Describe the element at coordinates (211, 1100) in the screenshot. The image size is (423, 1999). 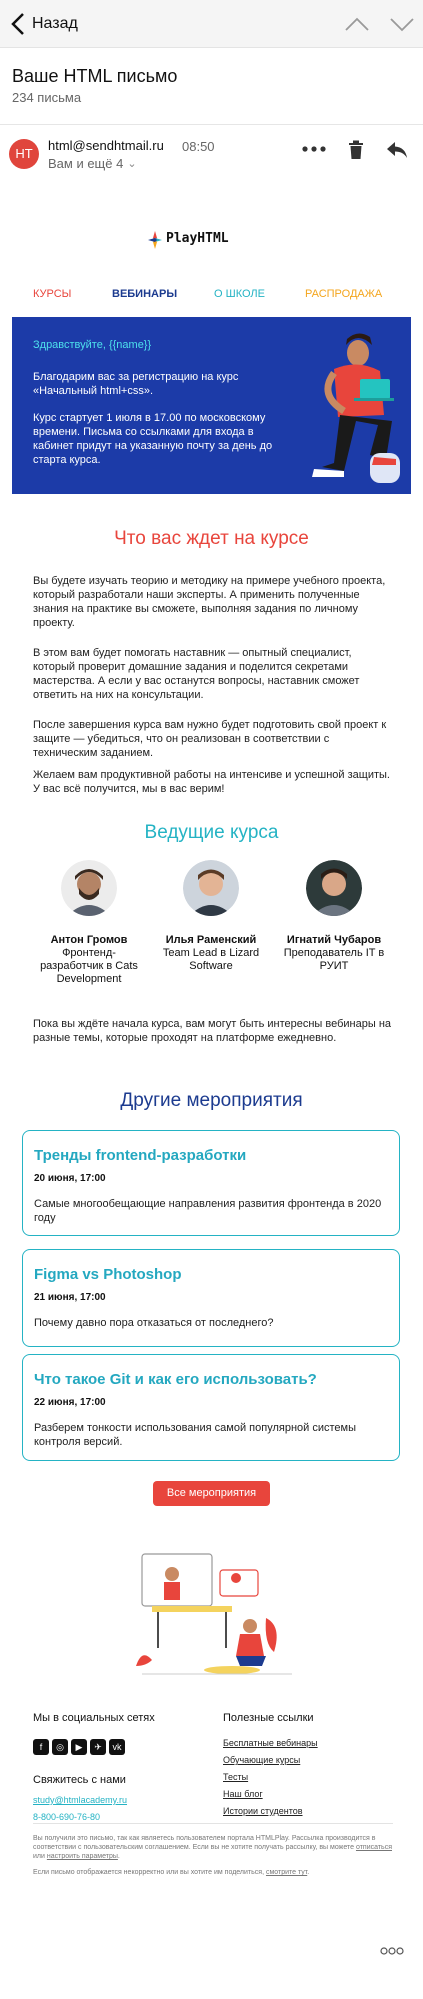
I see `section-title-events: Другие мероприятия` at that location.